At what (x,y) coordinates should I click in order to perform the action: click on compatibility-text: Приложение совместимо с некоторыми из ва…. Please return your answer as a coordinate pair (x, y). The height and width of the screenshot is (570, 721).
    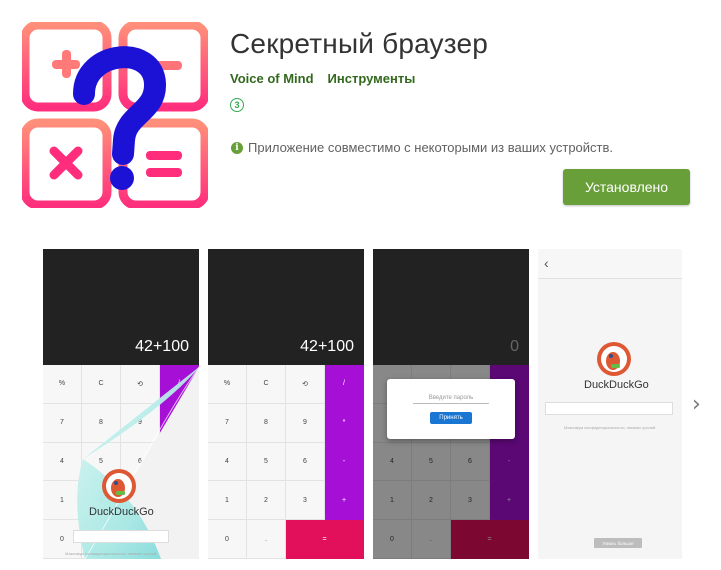
    Looking at the image, I should click on (431, 147).